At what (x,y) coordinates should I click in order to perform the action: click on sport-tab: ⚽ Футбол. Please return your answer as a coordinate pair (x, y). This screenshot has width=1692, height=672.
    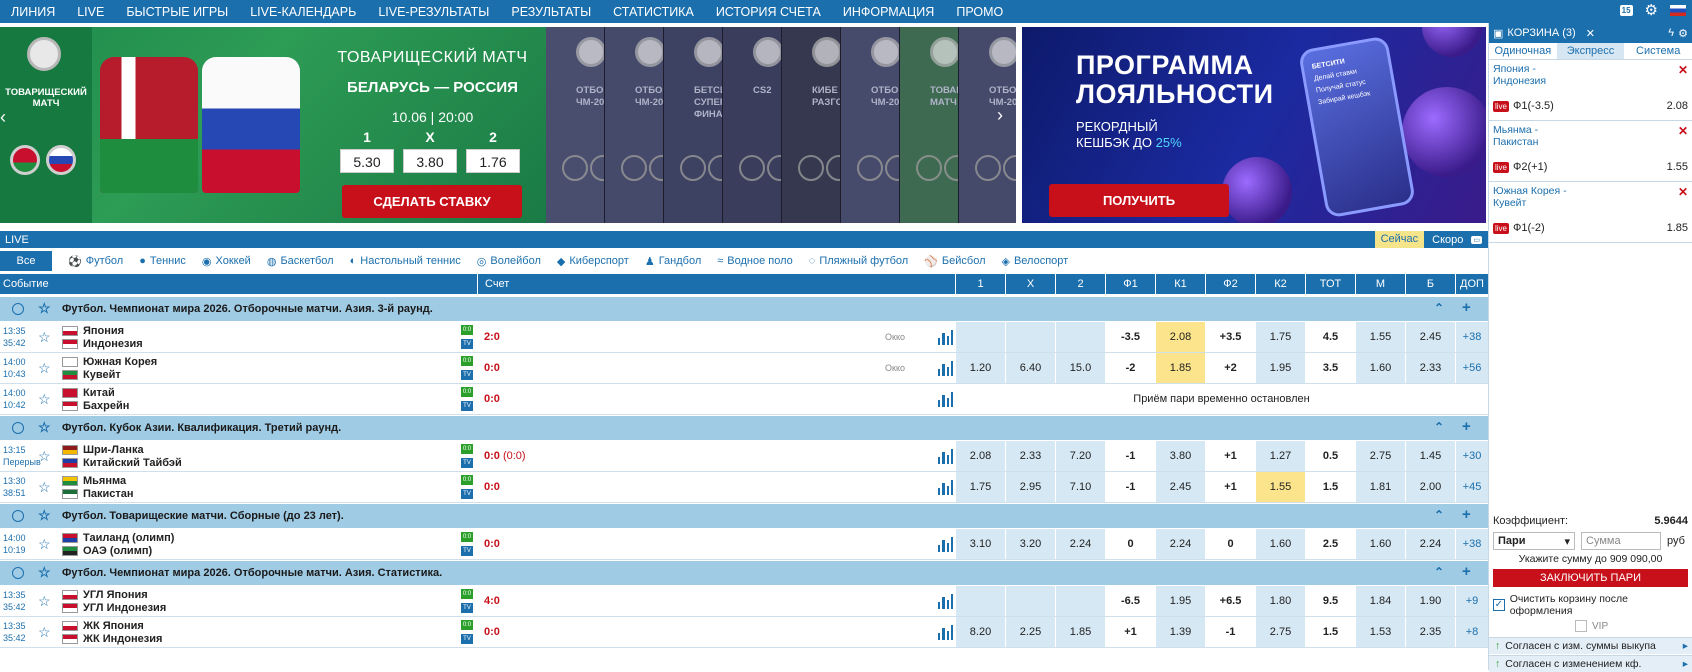
    Looking at the image, I should click on (95, 261).